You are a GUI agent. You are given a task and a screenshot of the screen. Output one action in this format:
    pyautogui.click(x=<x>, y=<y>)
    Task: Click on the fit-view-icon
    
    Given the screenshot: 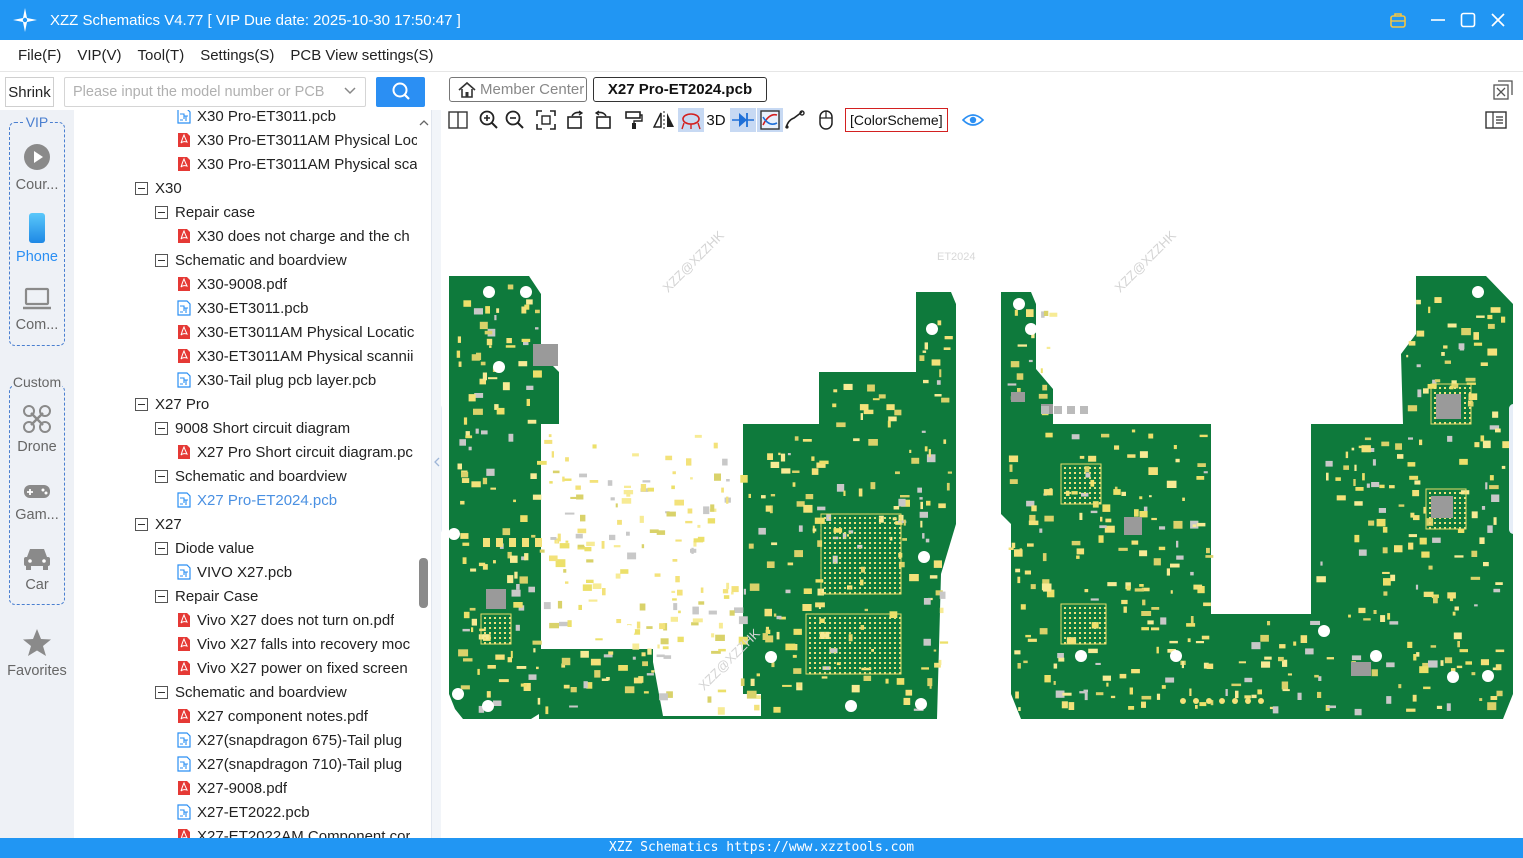 What is the action you would take?
    pyautogui.click(x=546, y=120)
    